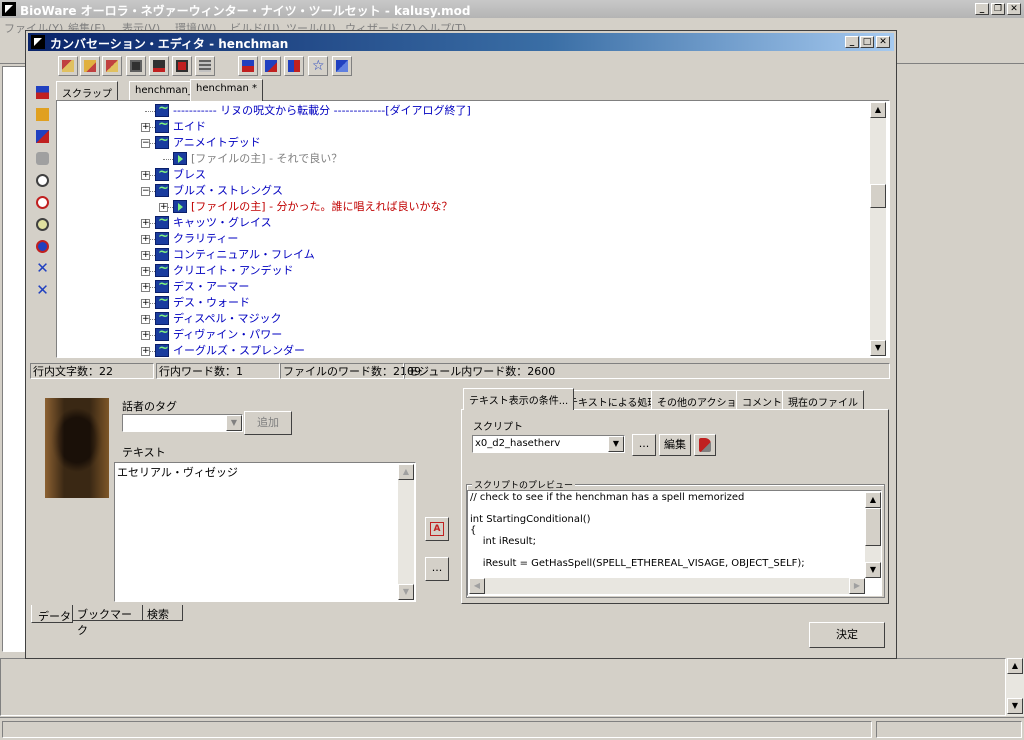  What do you see at coordinates (42, 158) in the screenshot?
I see `left-tool-disabled` at bounding box center [42, 158].